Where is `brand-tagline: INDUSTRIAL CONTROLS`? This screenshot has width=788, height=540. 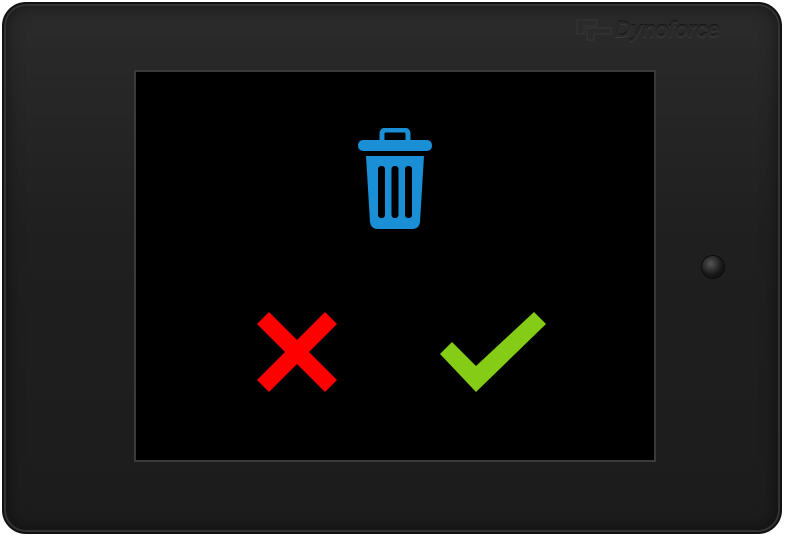 brand-tagline: INDUSTRIAL CONTROLS is located at coordinates (663, 45).